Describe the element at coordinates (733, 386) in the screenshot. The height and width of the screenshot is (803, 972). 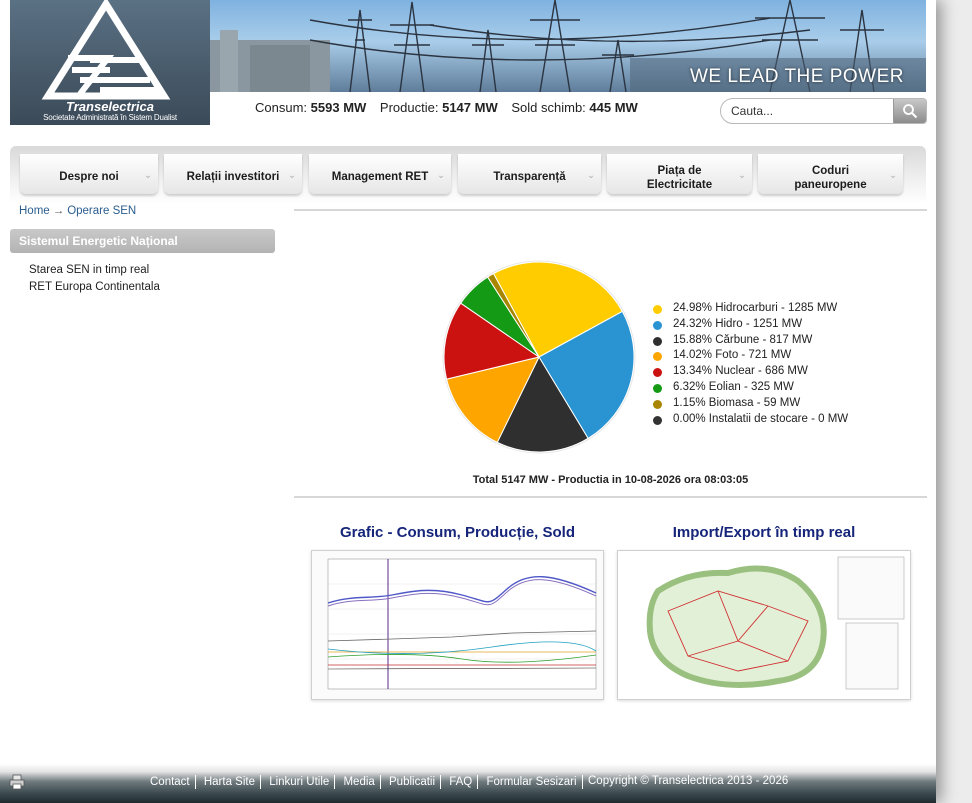
I see `legend-label: 6.32% Eolian - 325 MW` at that location.